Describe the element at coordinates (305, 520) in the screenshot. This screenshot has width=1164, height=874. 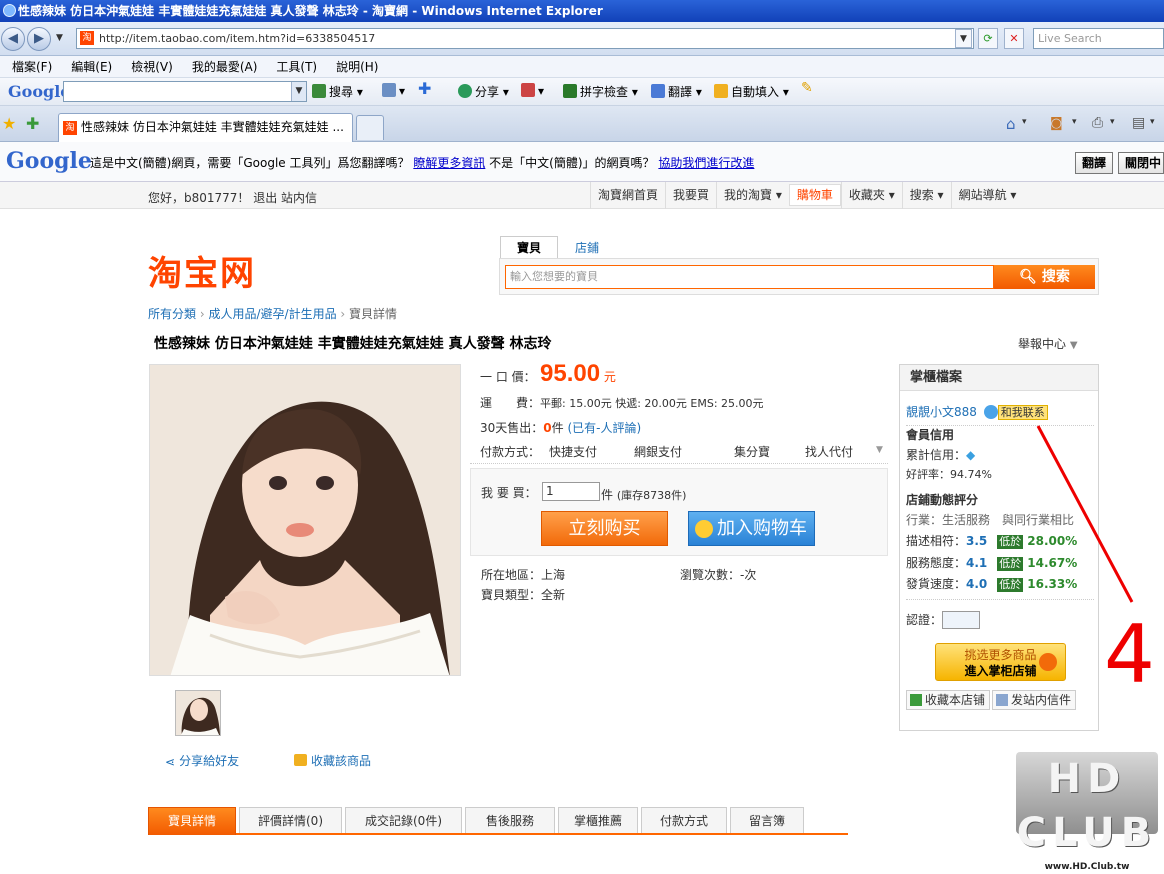
I see `product-main-image` at that location.